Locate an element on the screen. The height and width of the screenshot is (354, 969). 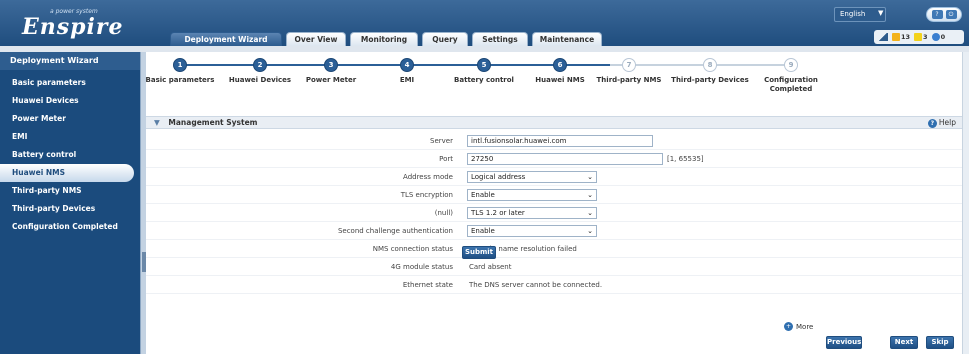
step-2-marker: 2 is located at coordinates (260, 65).